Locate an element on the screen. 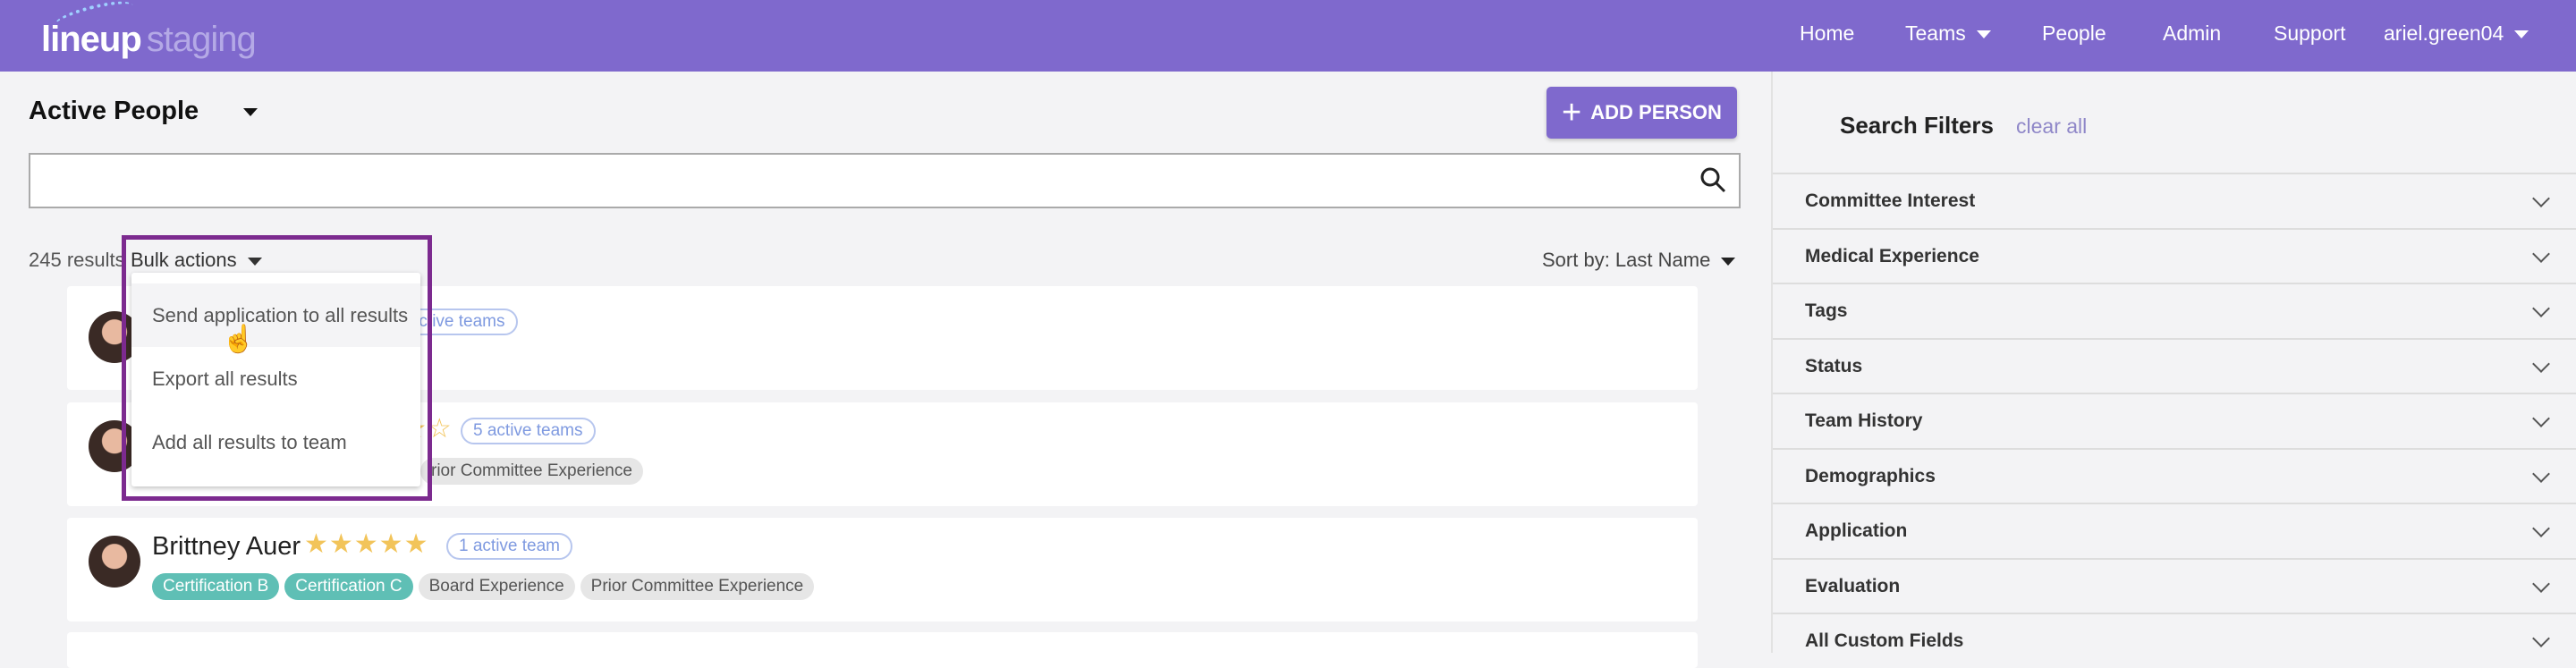 The image size is (2576, 668). filter-all-custom-fields: All Custom Fields is located at coordinates (2174, 640).